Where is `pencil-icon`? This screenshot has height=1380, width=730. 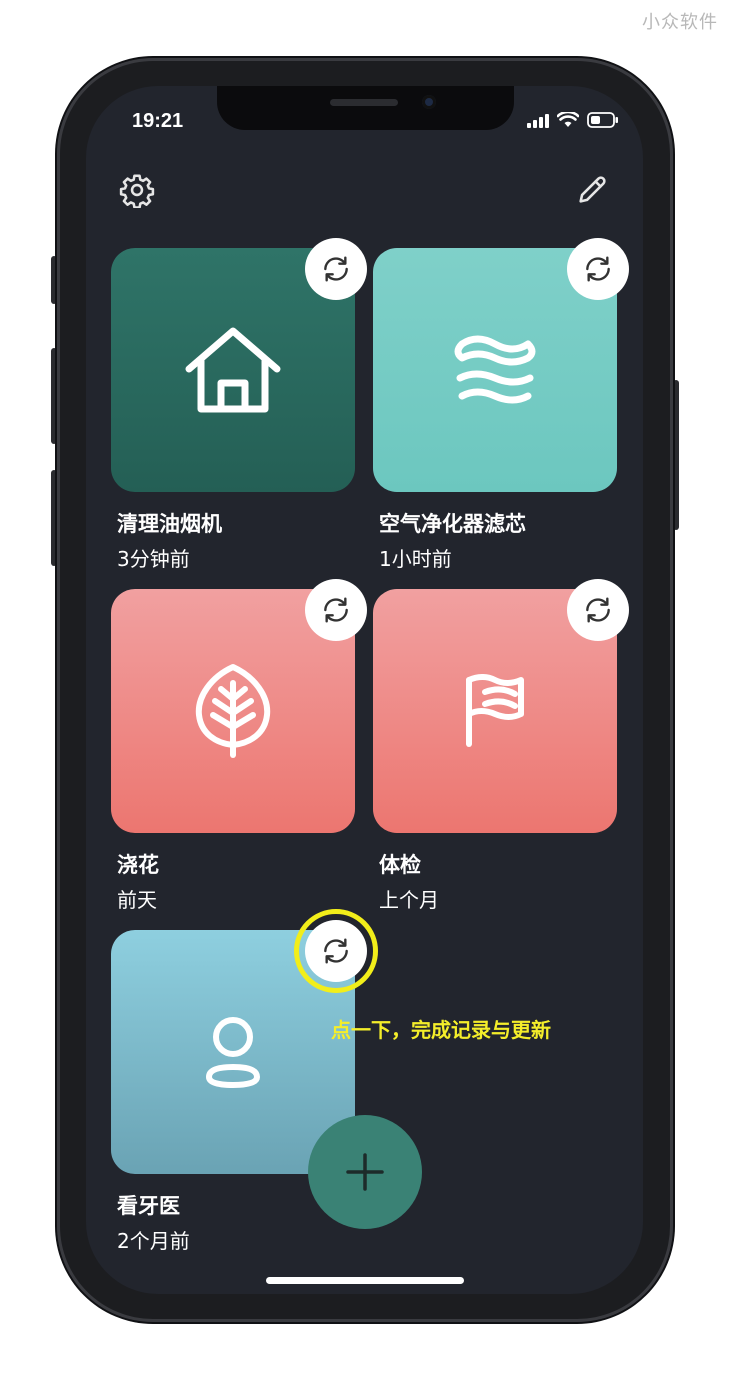 pencil-icon is located at coordinates (592, 189).